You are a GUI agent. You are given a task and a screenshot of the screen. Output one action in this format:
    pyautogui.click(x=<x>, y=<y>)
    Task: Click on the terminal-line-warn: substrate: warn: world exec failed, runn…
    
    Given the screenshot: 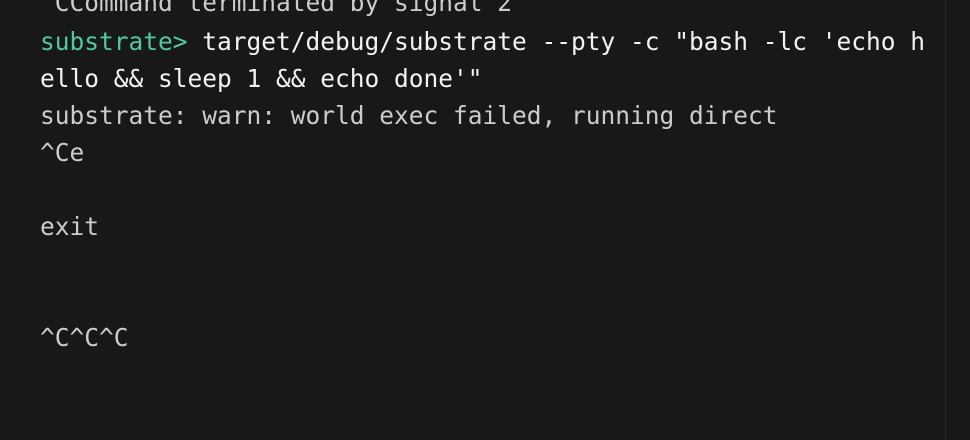 What is the action you would take?
    pyautogui.click(x=409, y=115)
    